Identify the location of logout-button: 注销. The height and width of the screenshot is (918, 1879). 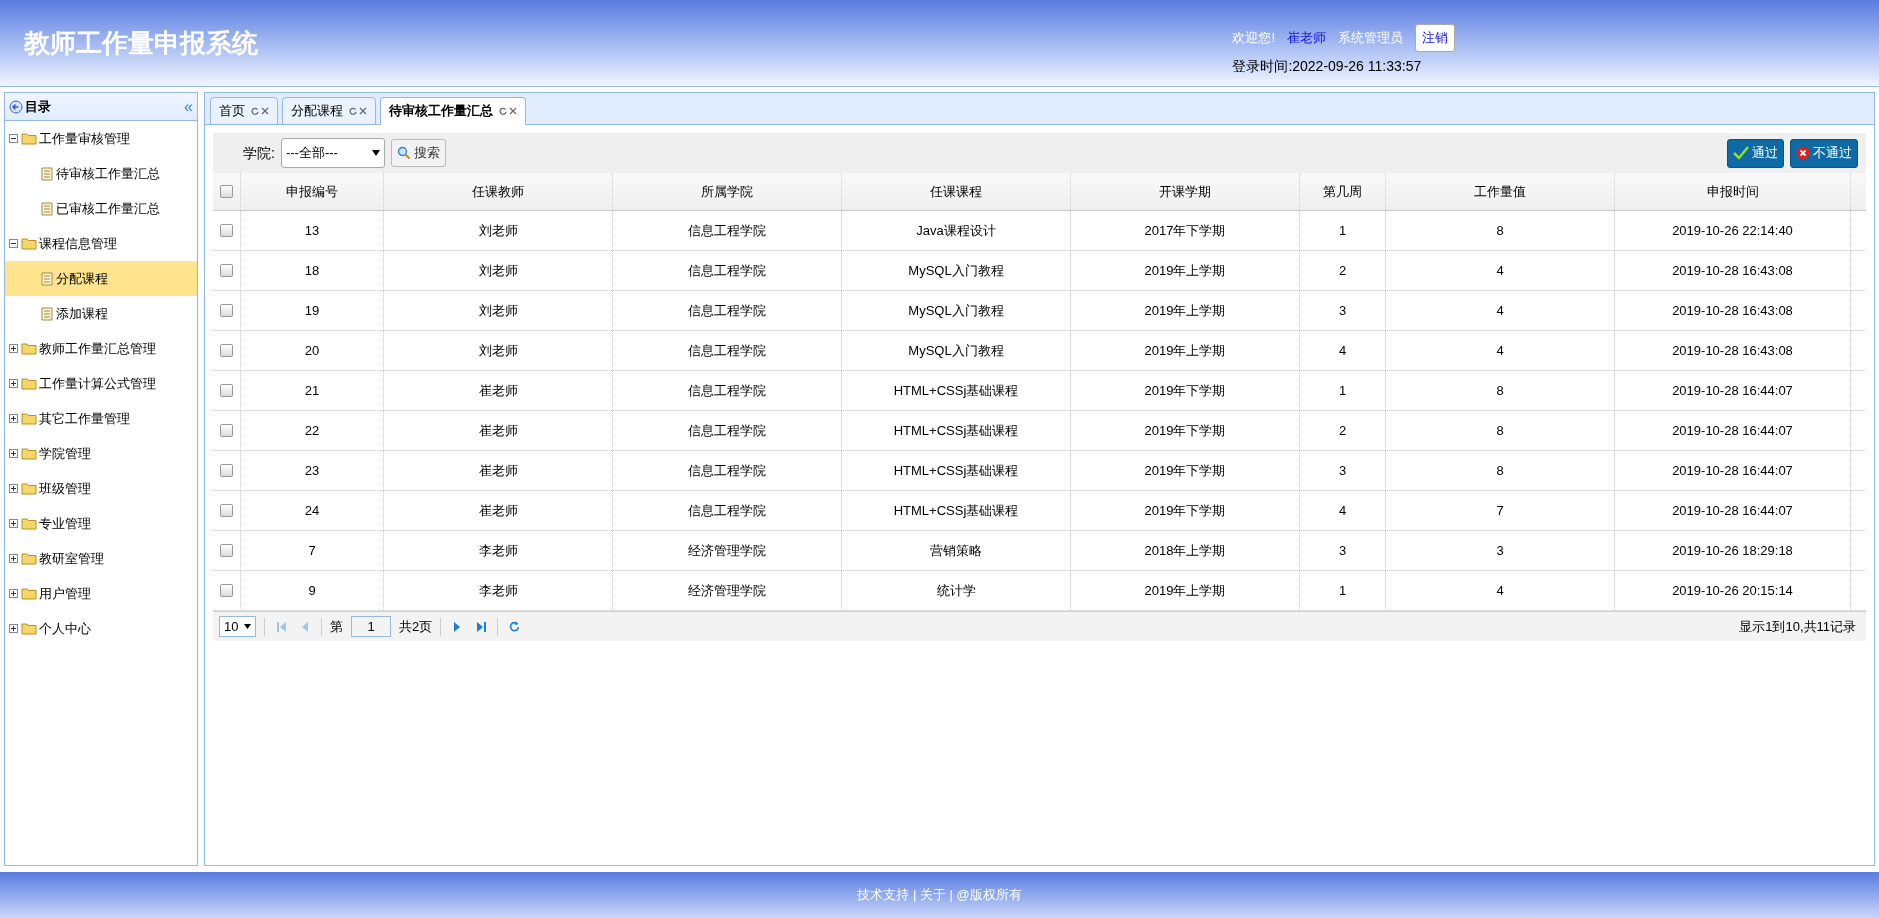
(1435, 38).